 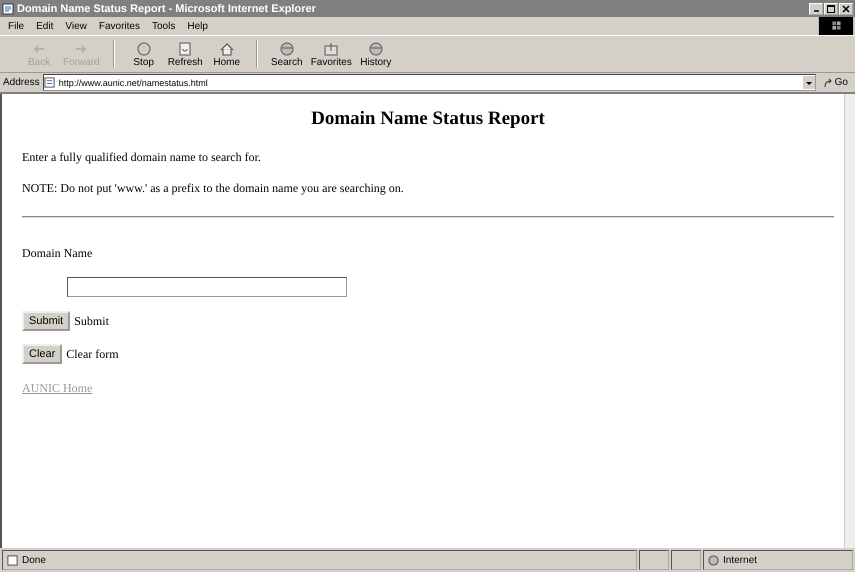 What do you see at coordinates (8, 8) in the screenshot?
I see `ie-page-icon` at bounding box center [8, 8].